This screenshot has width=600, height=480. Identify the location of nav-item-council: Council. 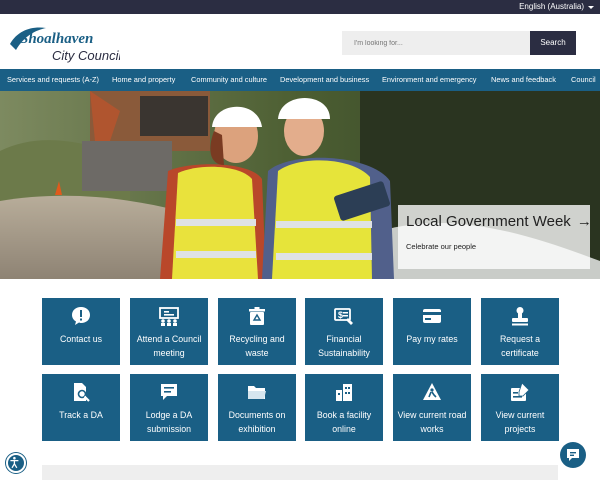
(583, 80).